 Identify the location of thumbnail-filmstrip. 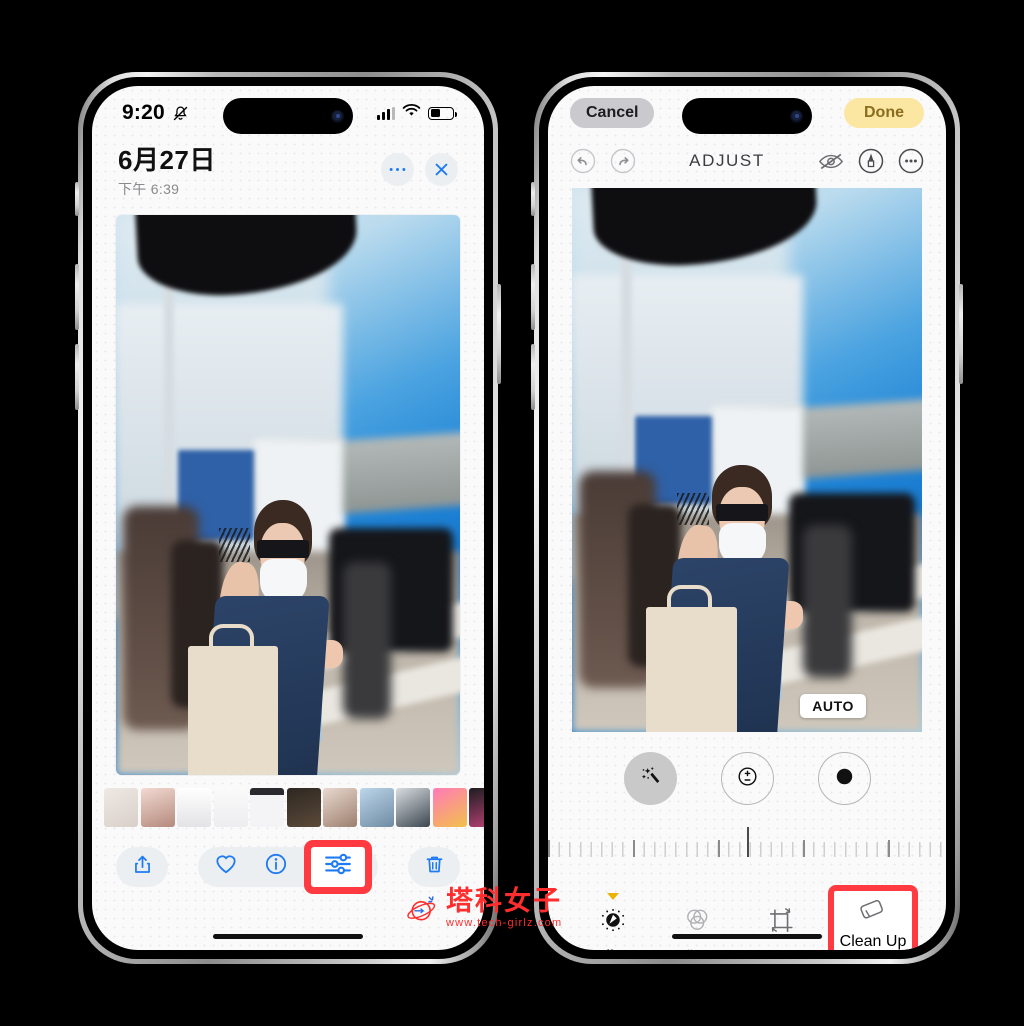
(288, 807).